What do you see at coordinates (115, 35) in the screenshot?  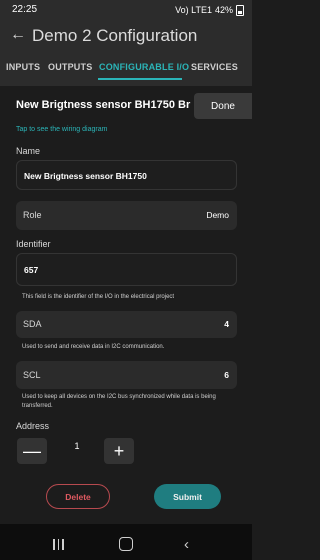 I see `page-title: Demo 2 Configuration` at bounding box center [115, 35].